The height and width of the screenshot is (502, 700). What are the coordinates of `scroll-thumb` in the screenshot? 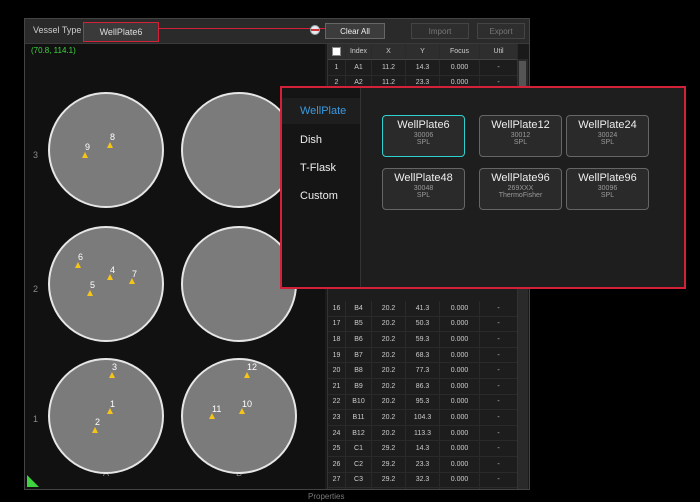 It's located at (522, 75).